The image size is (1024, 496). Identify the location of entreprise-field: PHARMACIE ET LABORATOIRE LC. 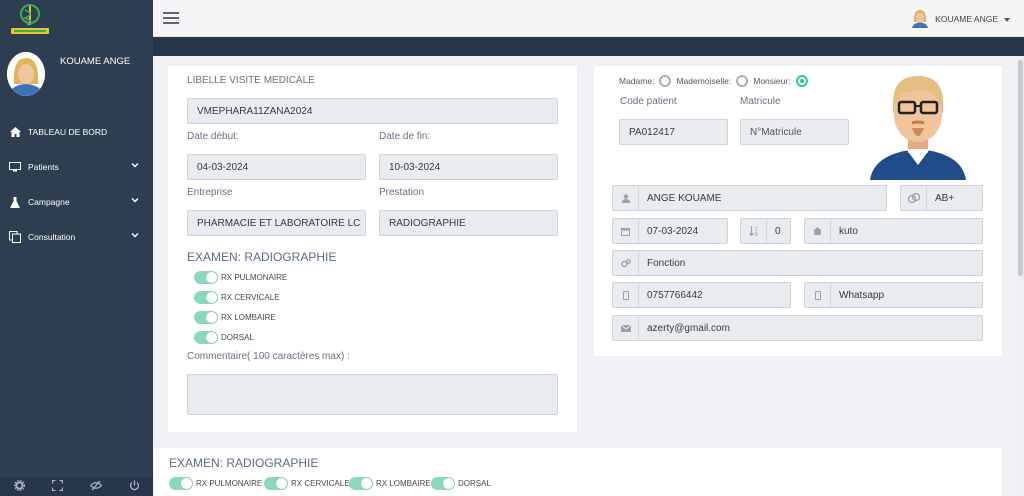
(276, 223).